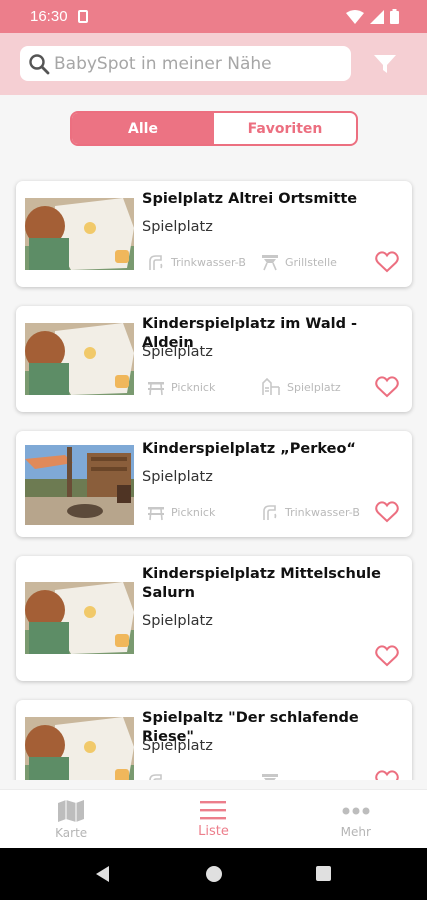 The width and height of the screenshot is (427, 900). I want to click on nav-map: Karte, so click(71, 819).